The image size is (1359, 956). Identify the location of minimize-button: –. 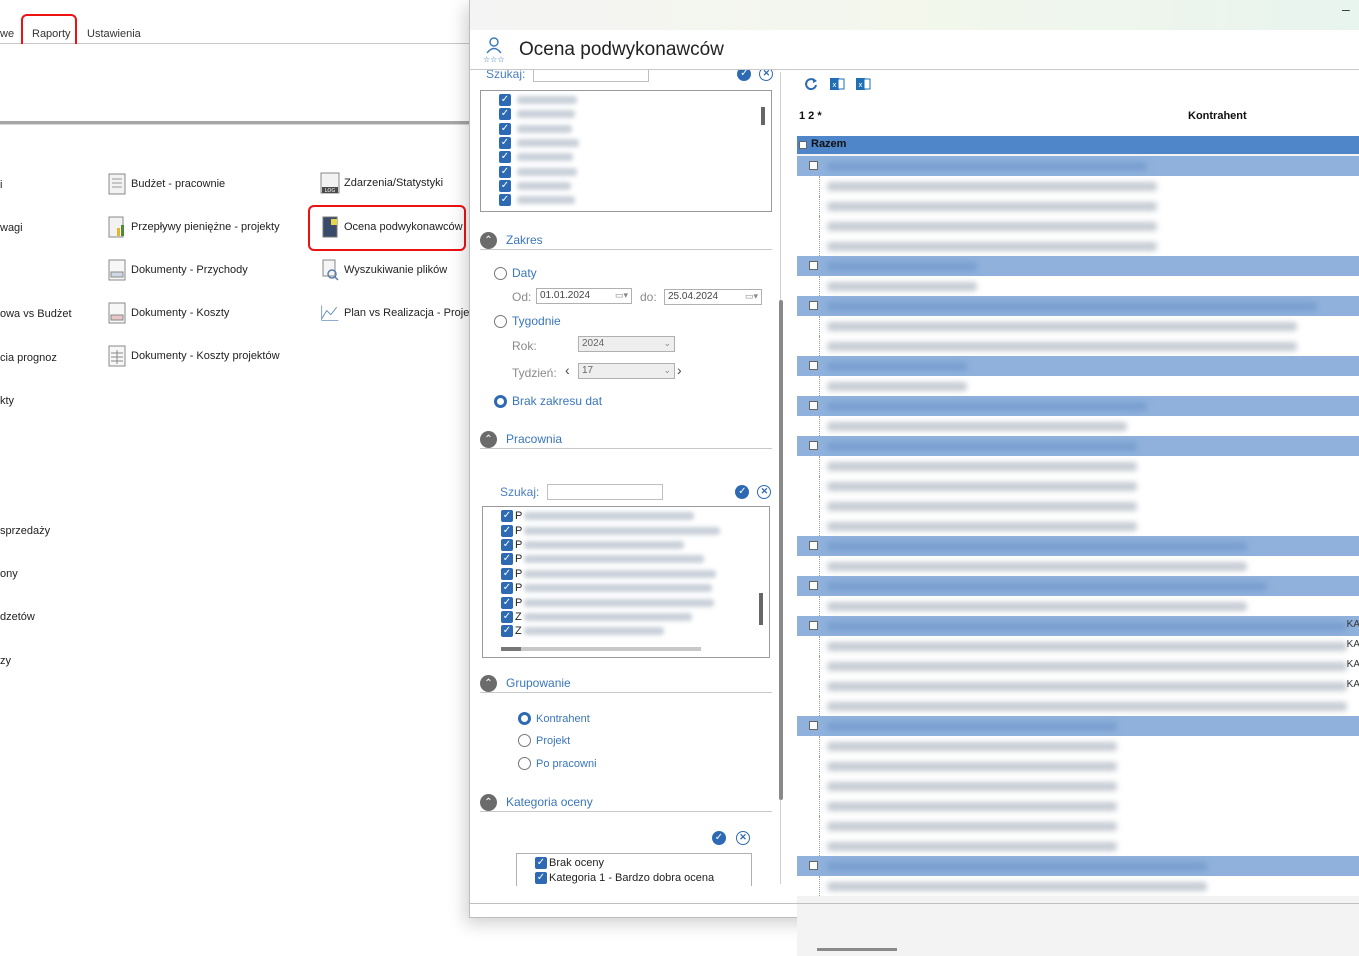
(1349, 10).